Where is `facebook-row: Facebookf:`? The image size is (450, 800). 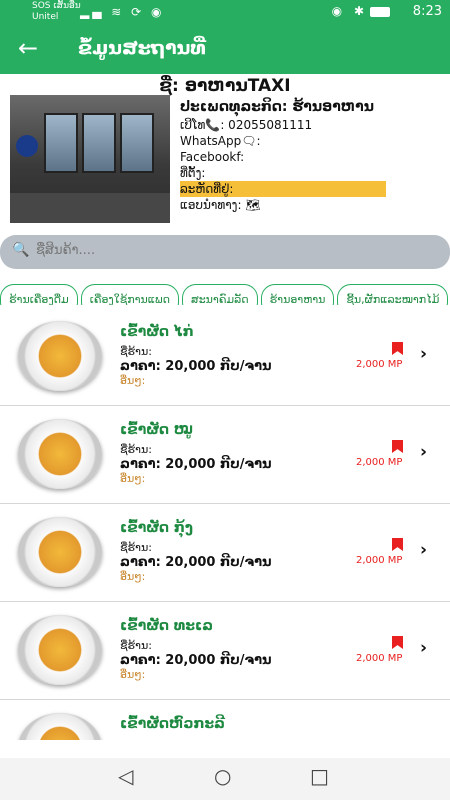
facebook-row: Facebookf: is located at coordinates (310, 157).